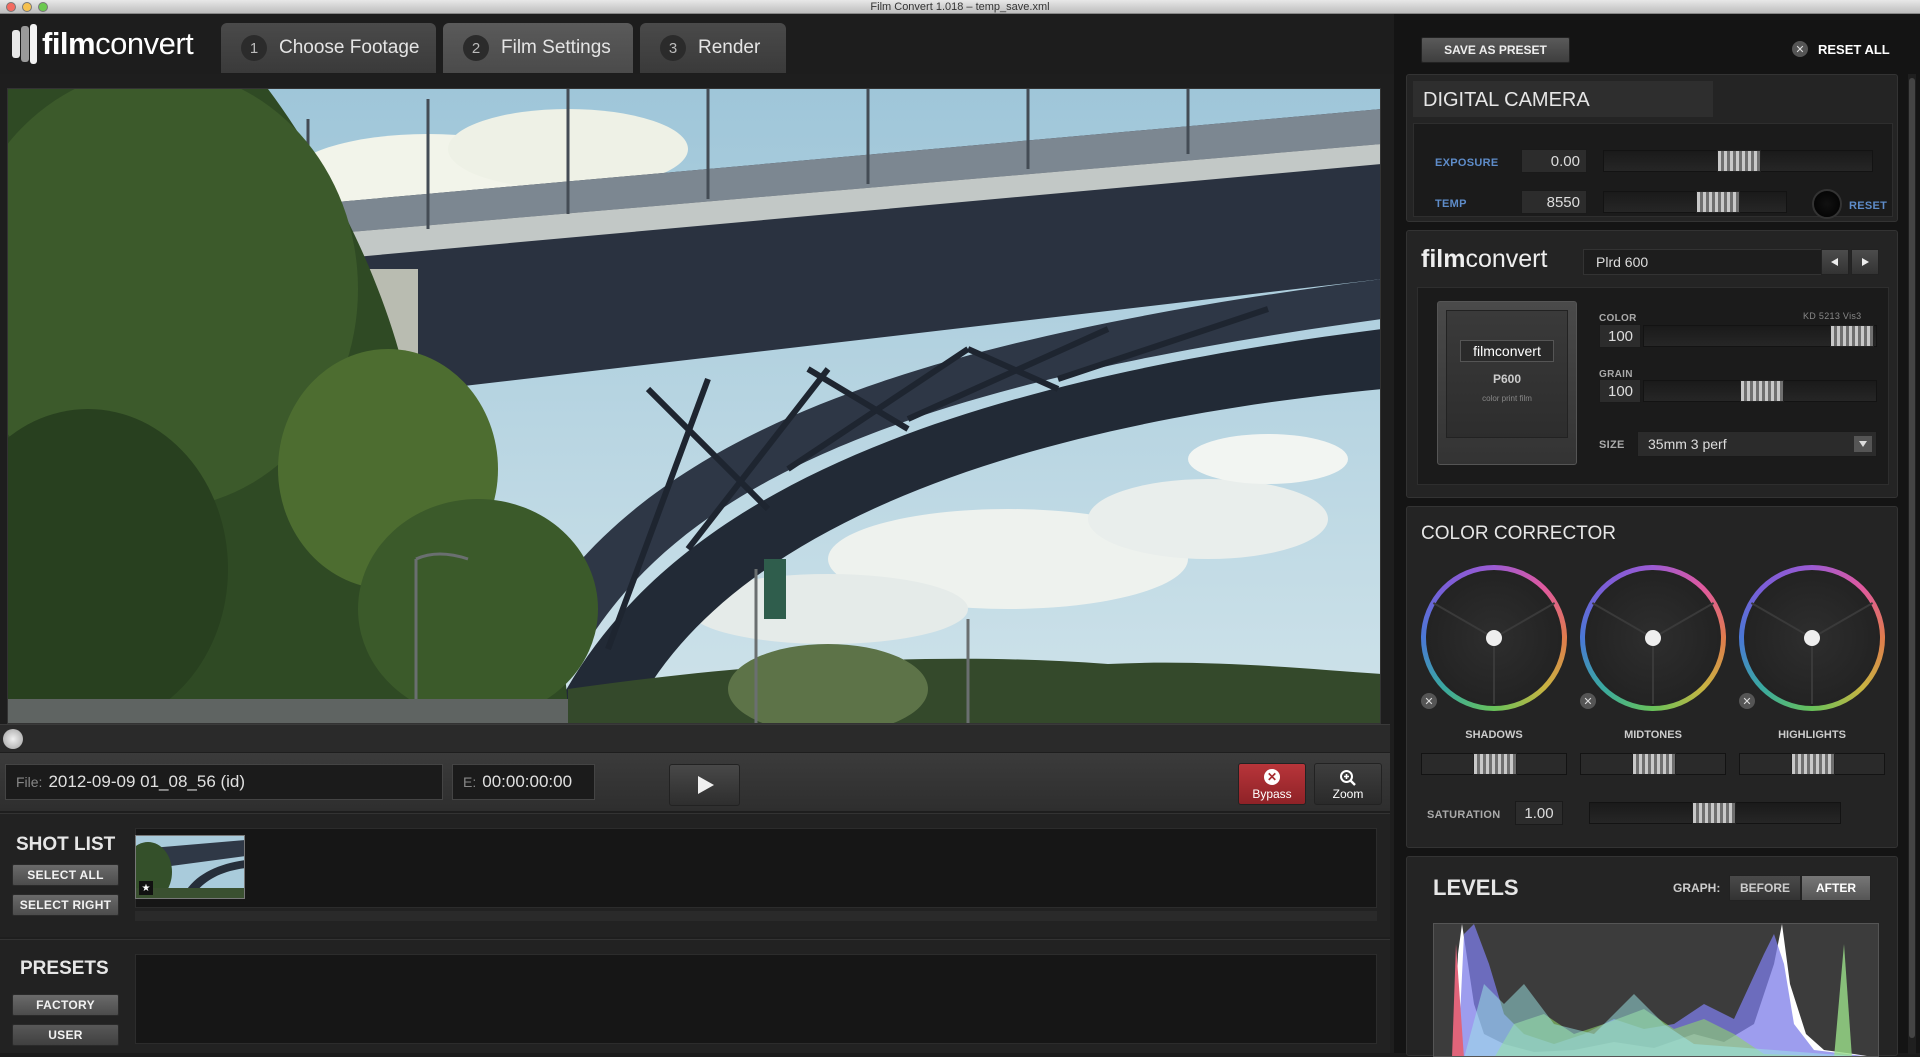  I want to click on bypass-icon: ✕, so click(1272, 777).